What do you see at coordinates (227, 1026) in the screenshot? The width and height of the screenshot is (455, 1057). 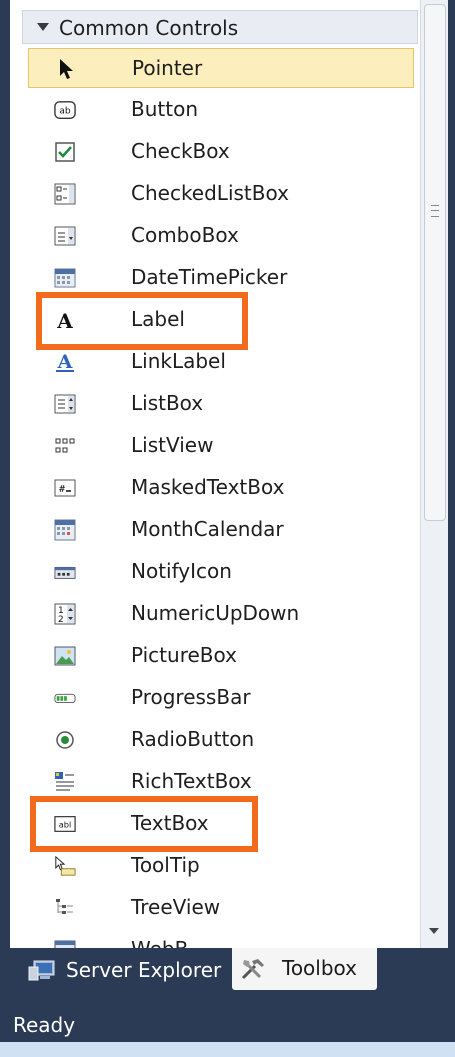 I see `status-bar: Ready` at bounding box center [227, 1026].